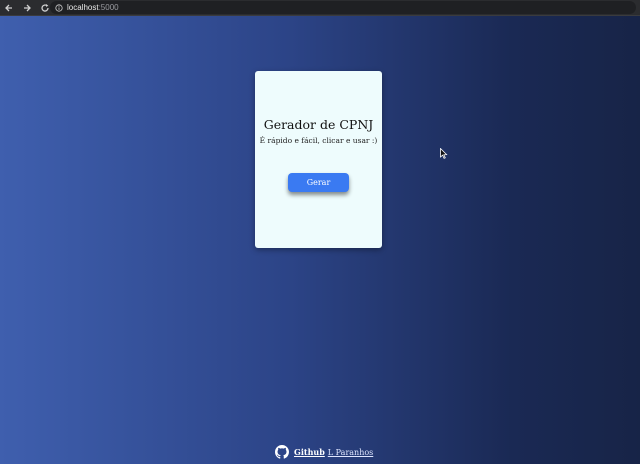  I want to click on arrow-left-icon, so click(8, 7).